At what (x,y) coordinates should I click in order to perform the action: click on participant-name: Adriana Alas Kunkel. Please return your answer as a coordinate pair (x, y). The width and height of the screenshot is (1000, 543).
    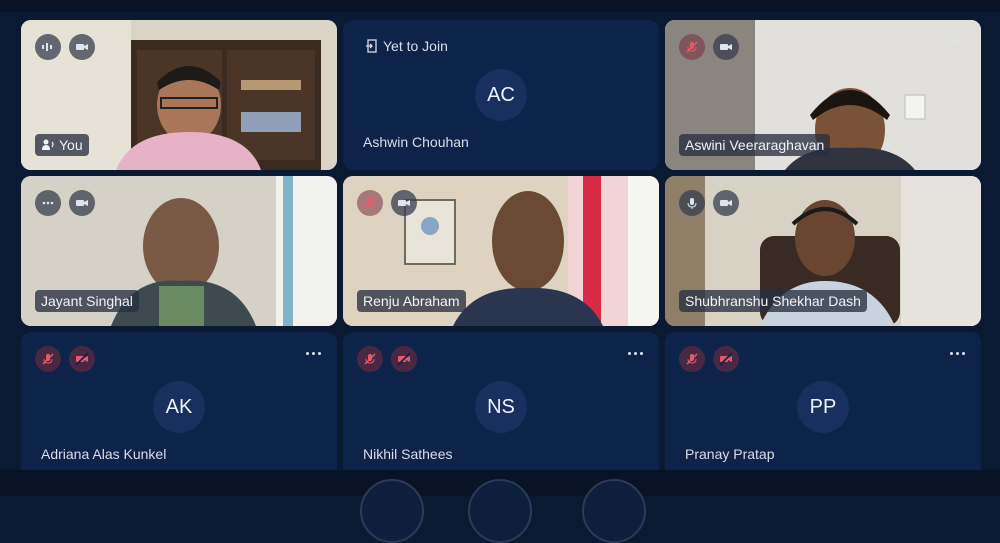
    Looking at the image, I should click on (104, 454).